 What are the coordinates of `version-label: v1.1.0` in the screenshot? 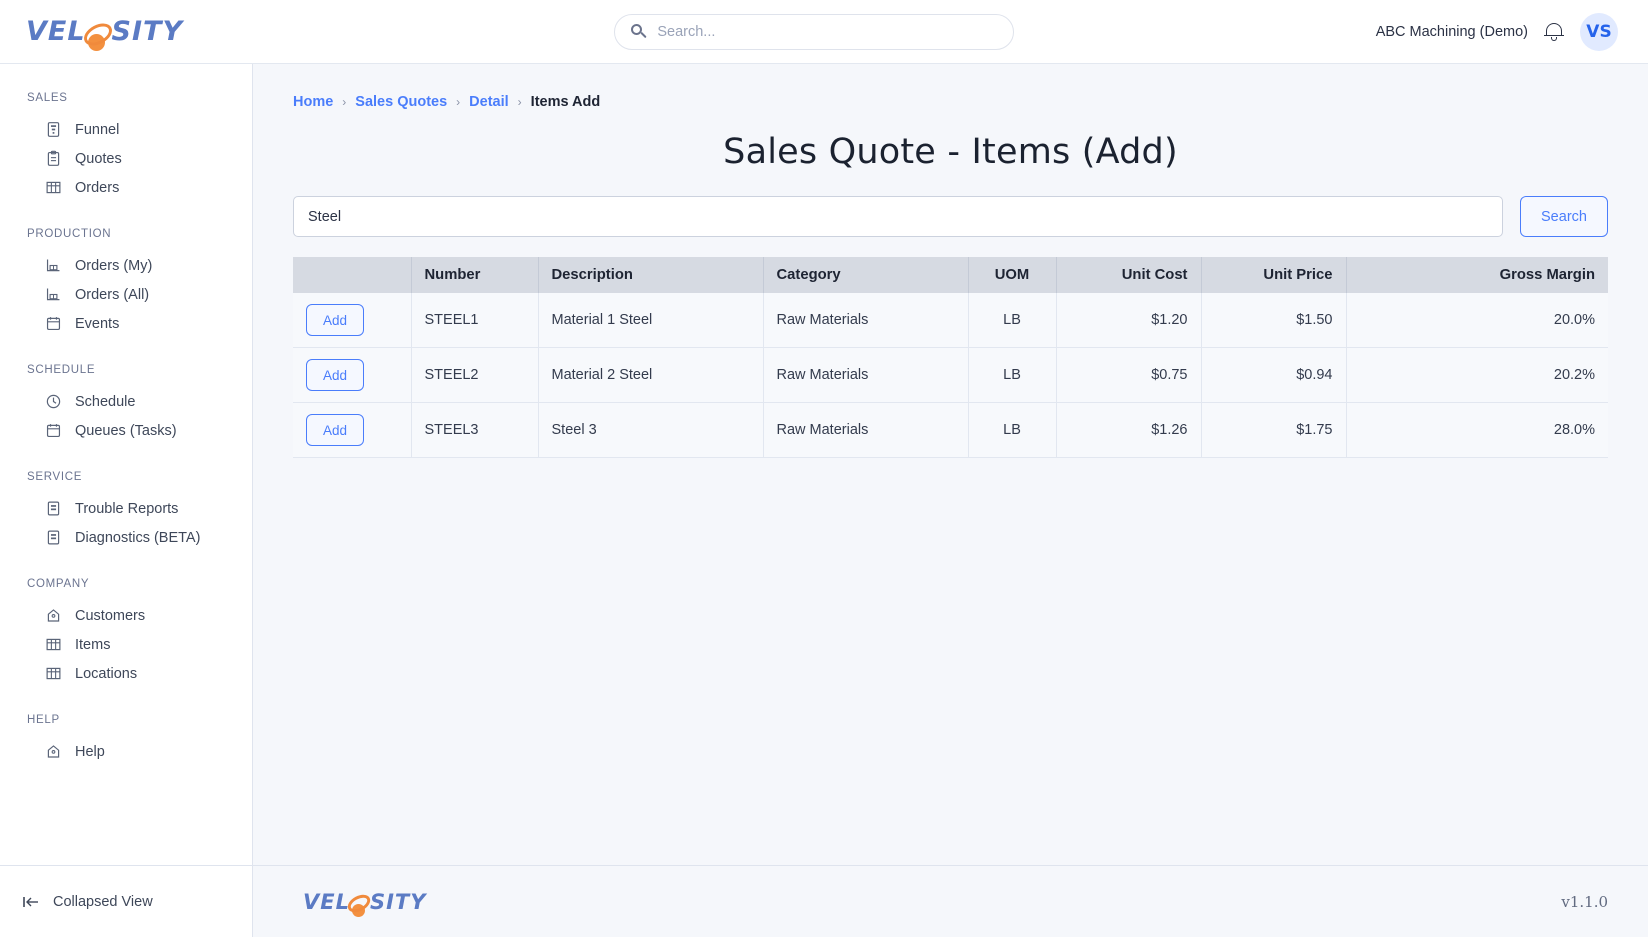 It's located at (1584, 901).